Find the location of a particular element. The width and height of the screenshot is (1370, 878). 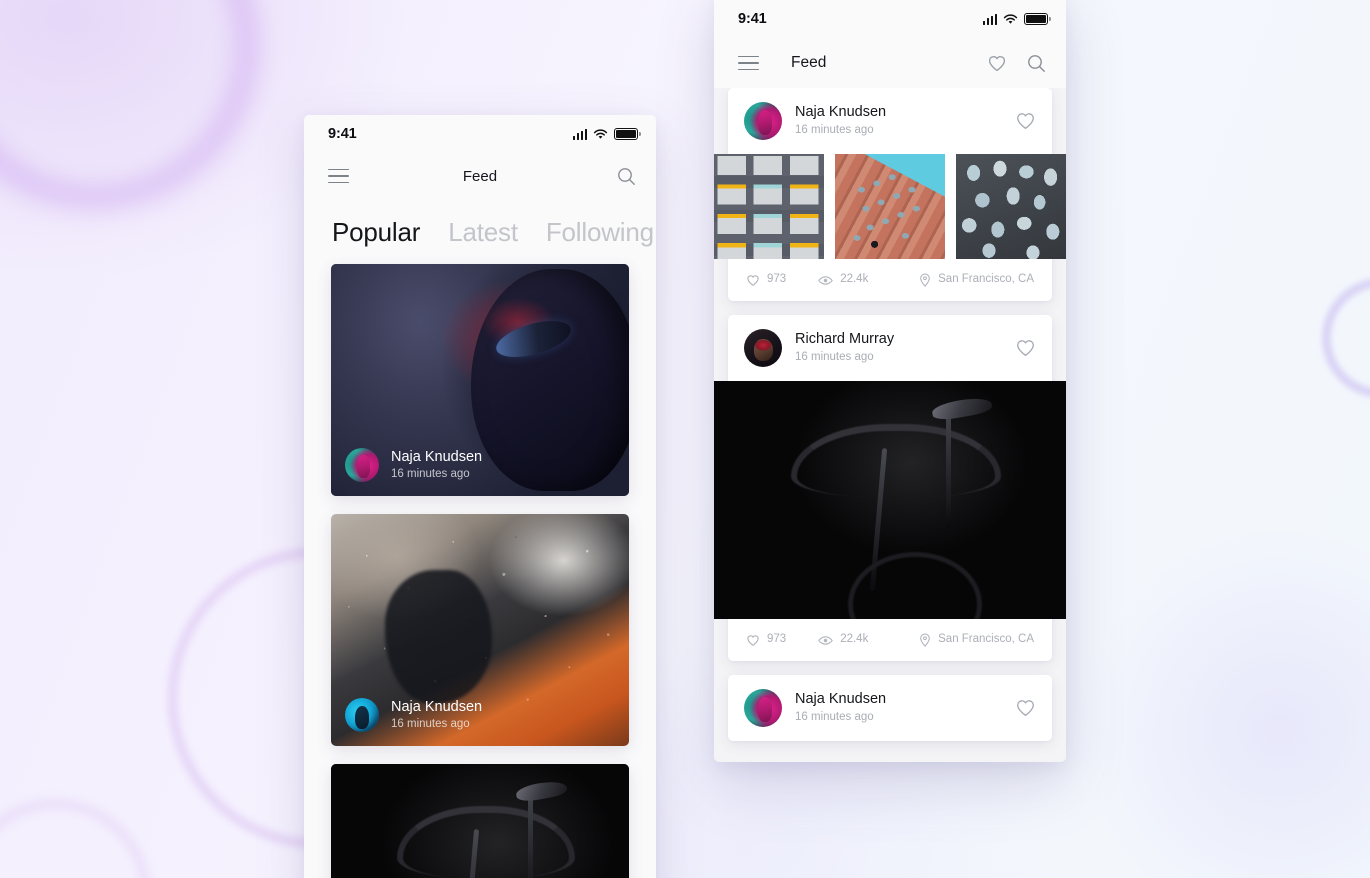

decorative-glow-right is located at coordinates (1220, 699).